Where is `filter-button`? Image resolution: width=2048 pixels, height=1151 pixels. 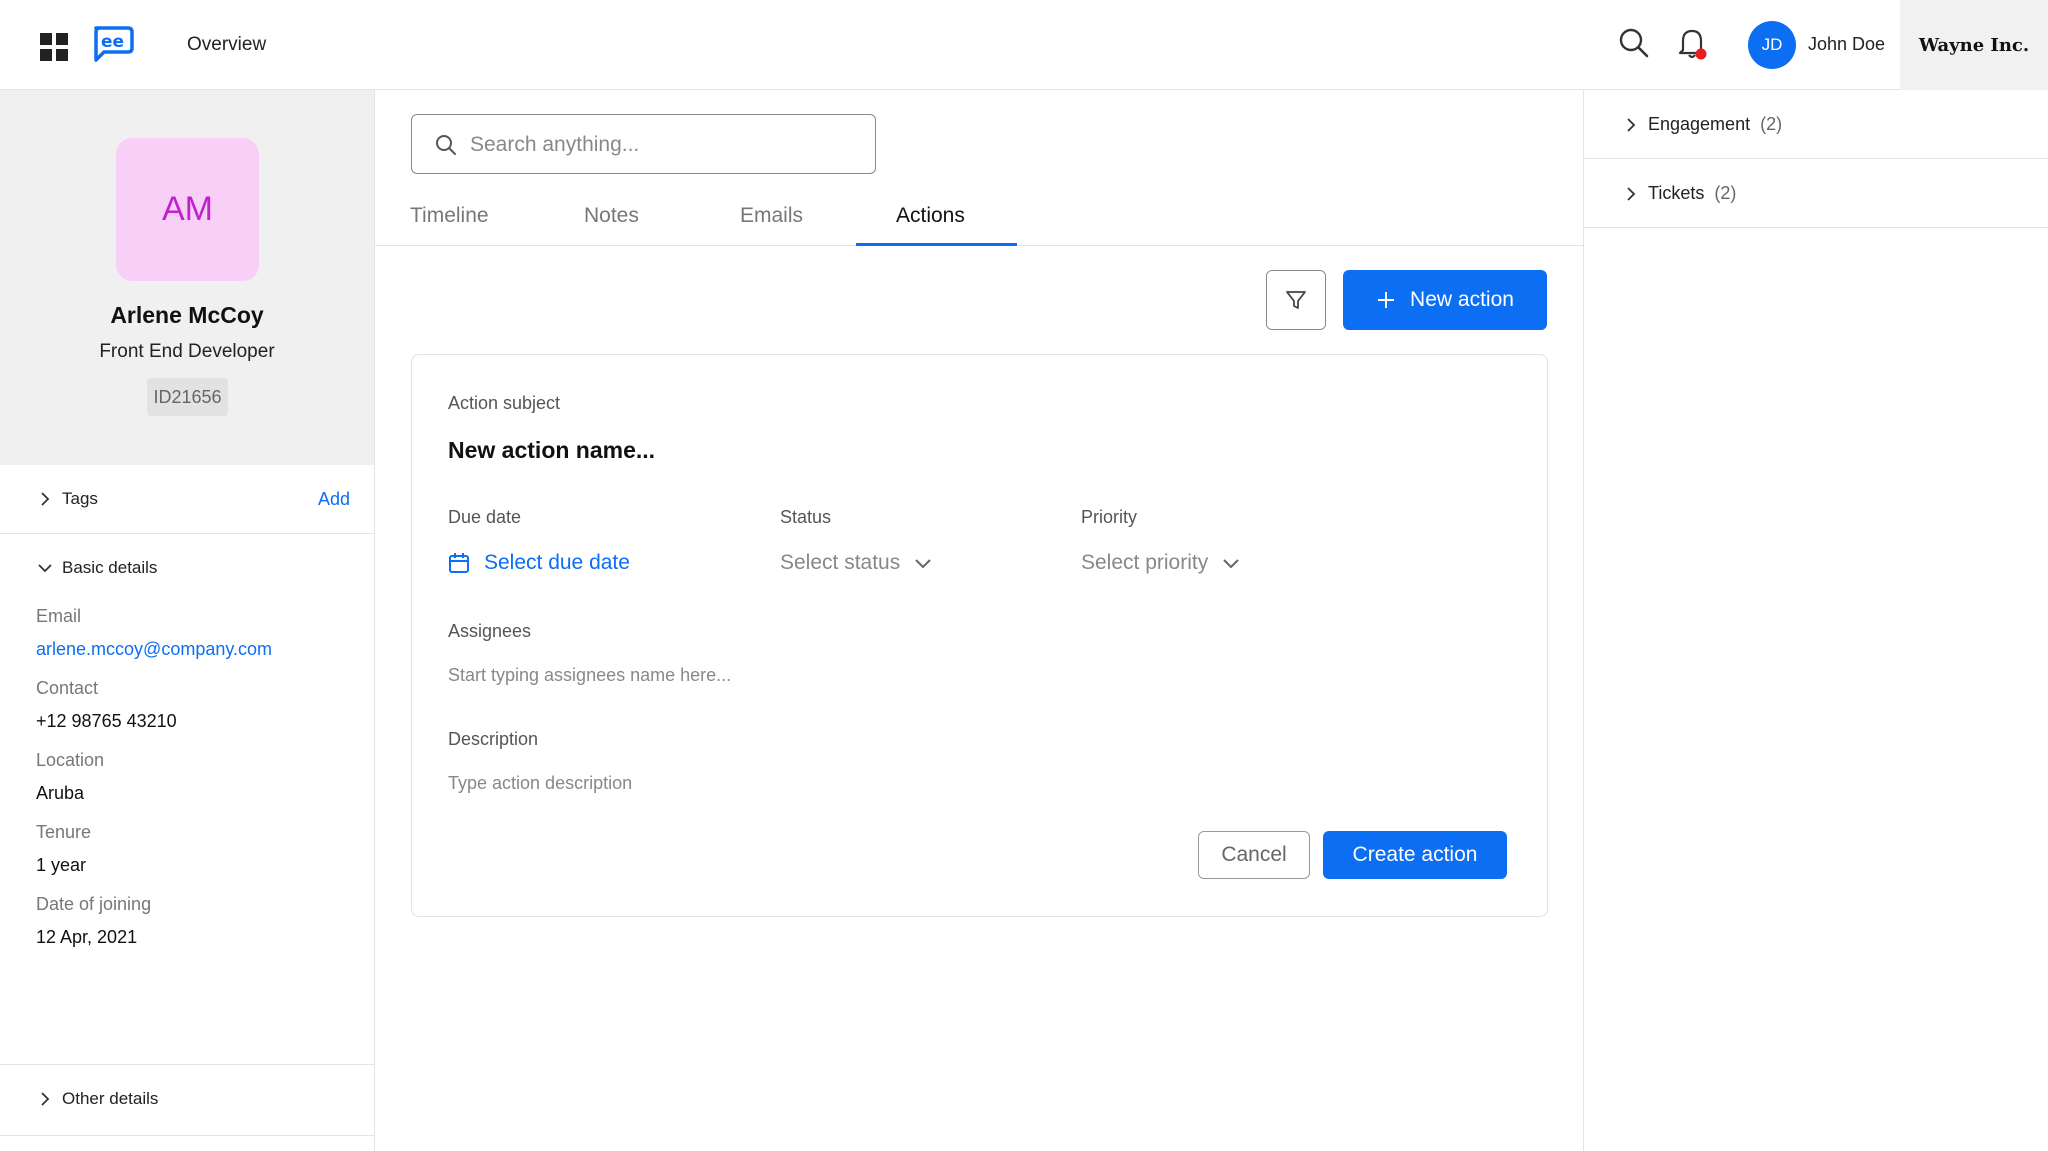
filter-button is located at coordinates (1296, 300).